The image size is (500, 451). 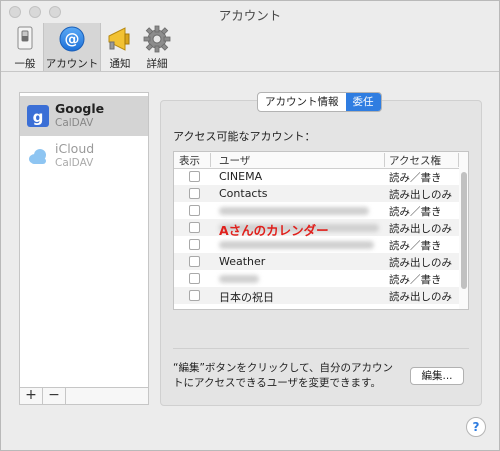 What do you see at coordinates (75, 148) in the screenshot?
I see `account-name: iCloud` at bounding box center [75, 148].